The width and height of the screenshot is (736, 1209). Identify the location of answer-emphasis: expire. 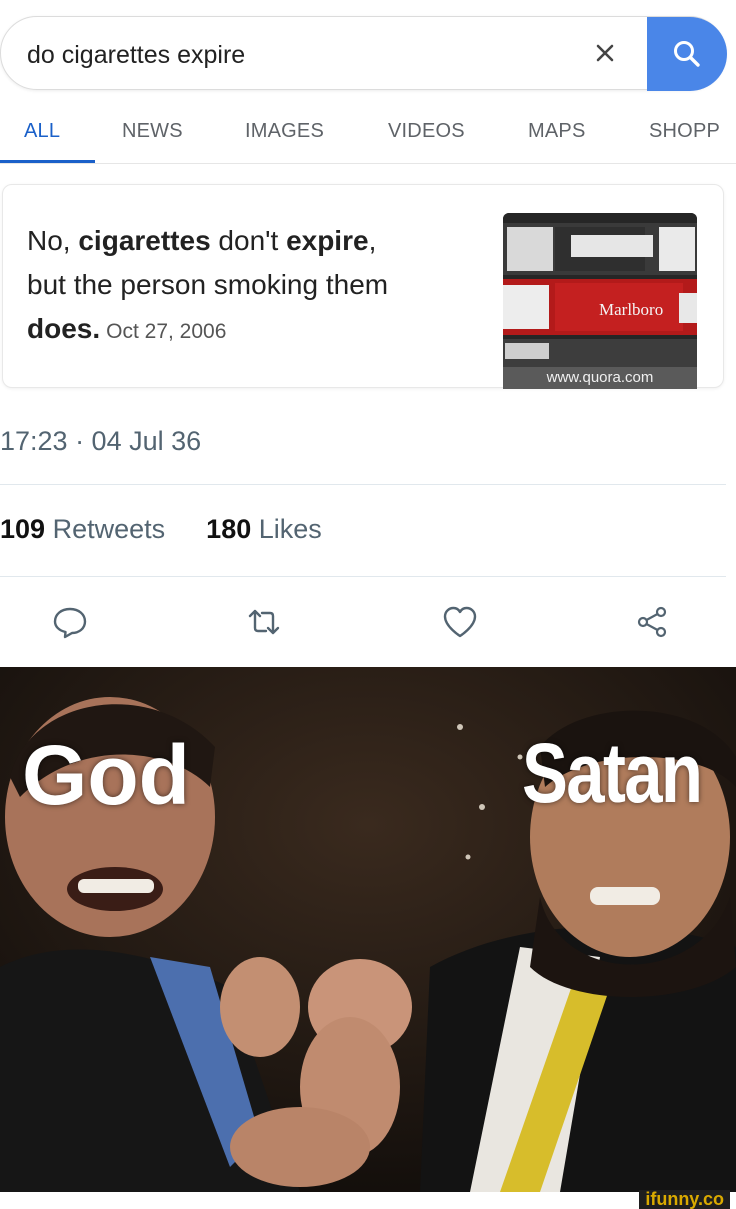
(327, 240).